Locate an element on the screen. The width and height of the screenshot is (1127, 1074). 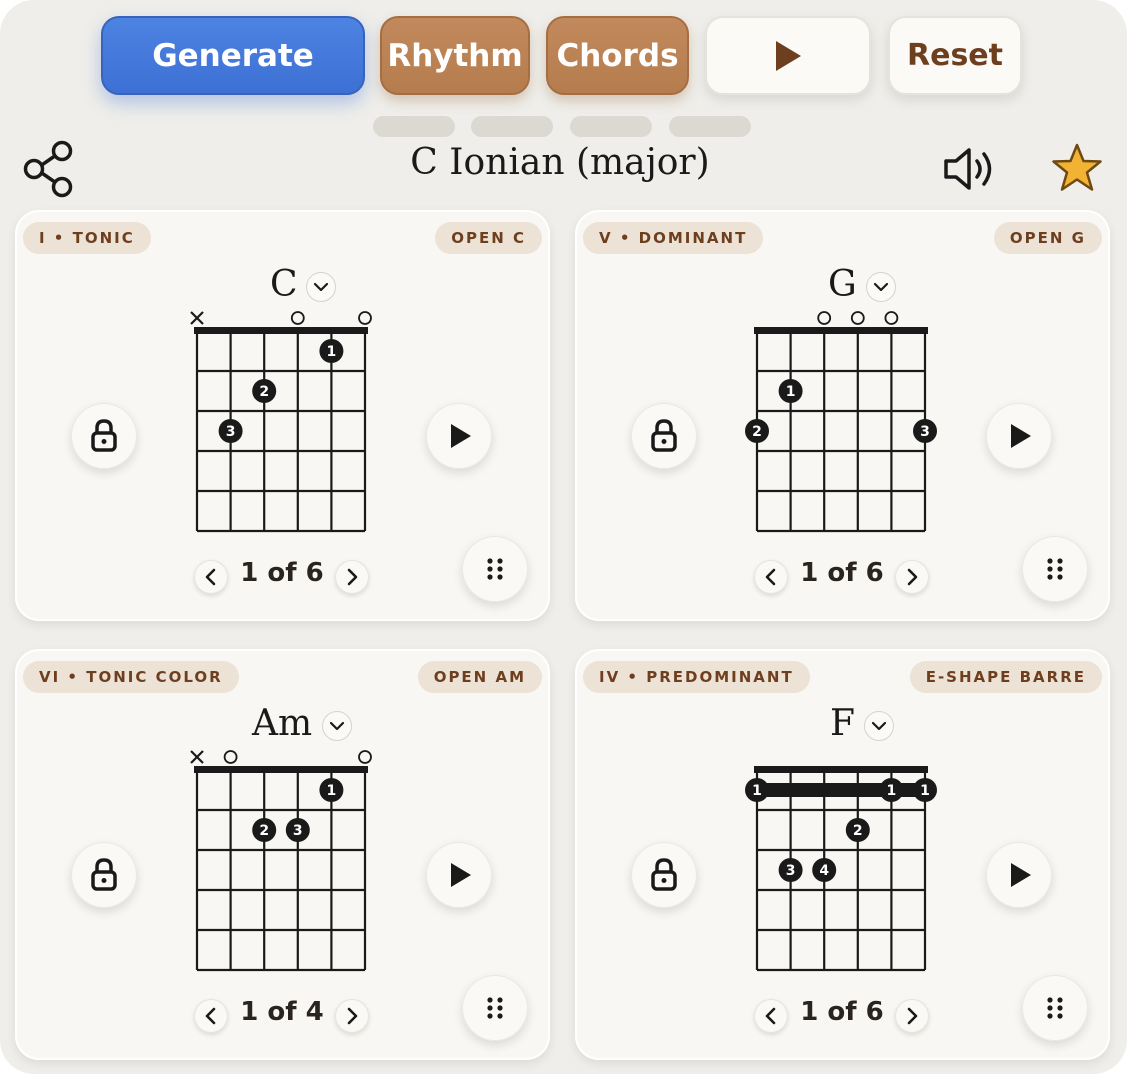
function-badge: IV • PREDOMINANT is located at coordinates (696, 677).